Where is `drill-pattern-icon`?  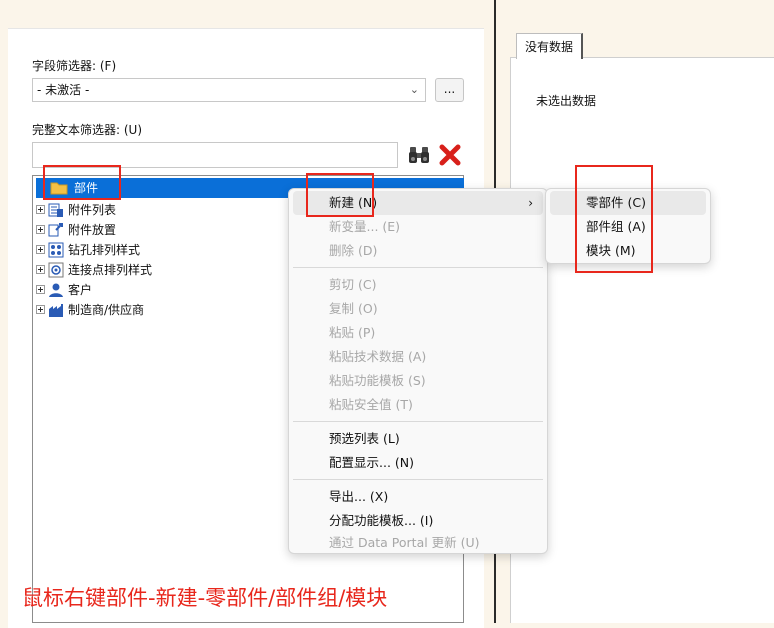
drill-pattern-icon is located at coordinates (56, 250).